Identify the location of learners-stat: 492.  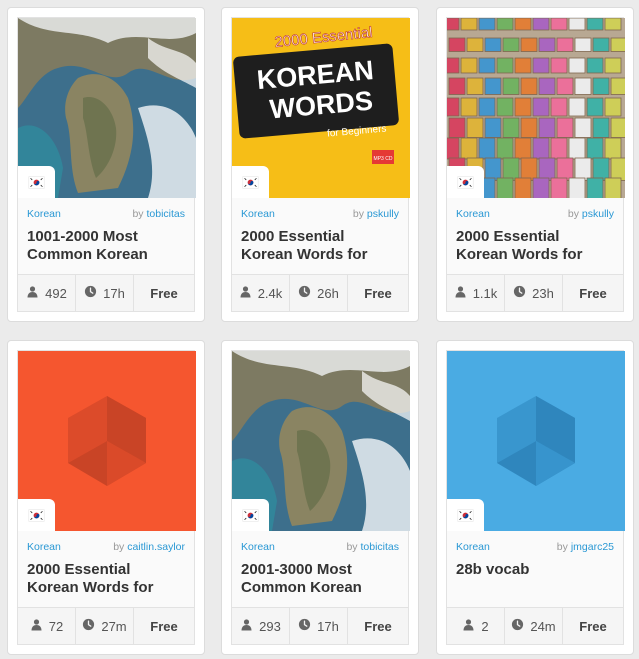
(47, 293).